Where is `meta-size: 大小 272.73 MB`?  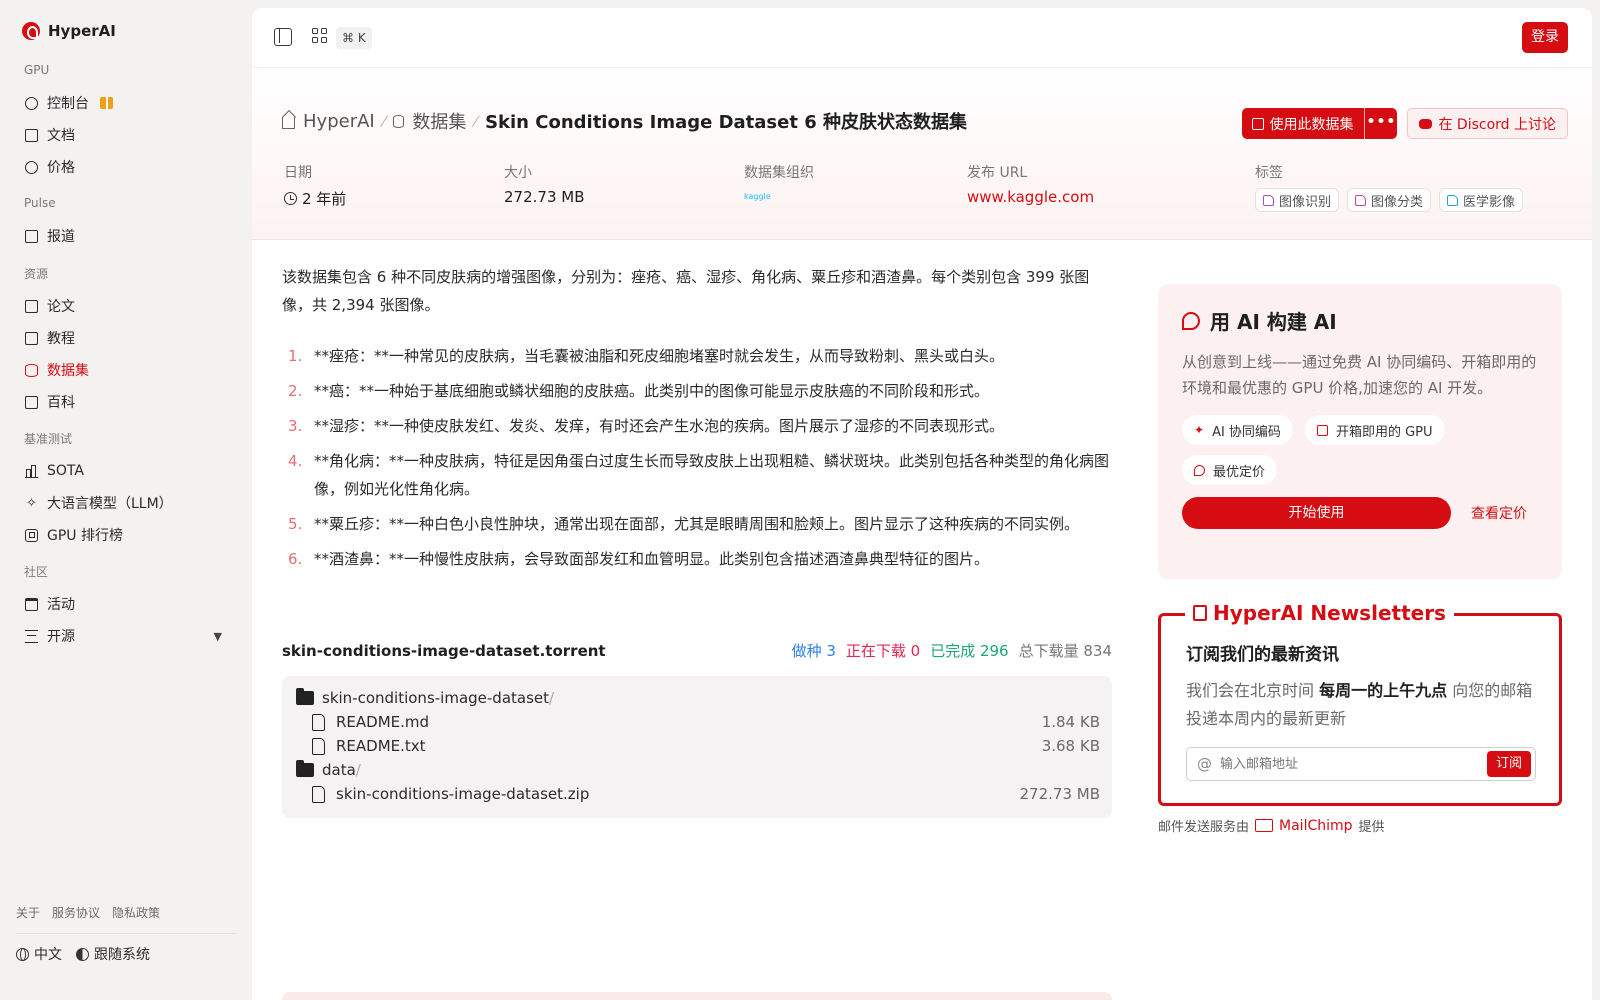 meta-size: 大小 272.73 MB is located at coordinates (544, 184).